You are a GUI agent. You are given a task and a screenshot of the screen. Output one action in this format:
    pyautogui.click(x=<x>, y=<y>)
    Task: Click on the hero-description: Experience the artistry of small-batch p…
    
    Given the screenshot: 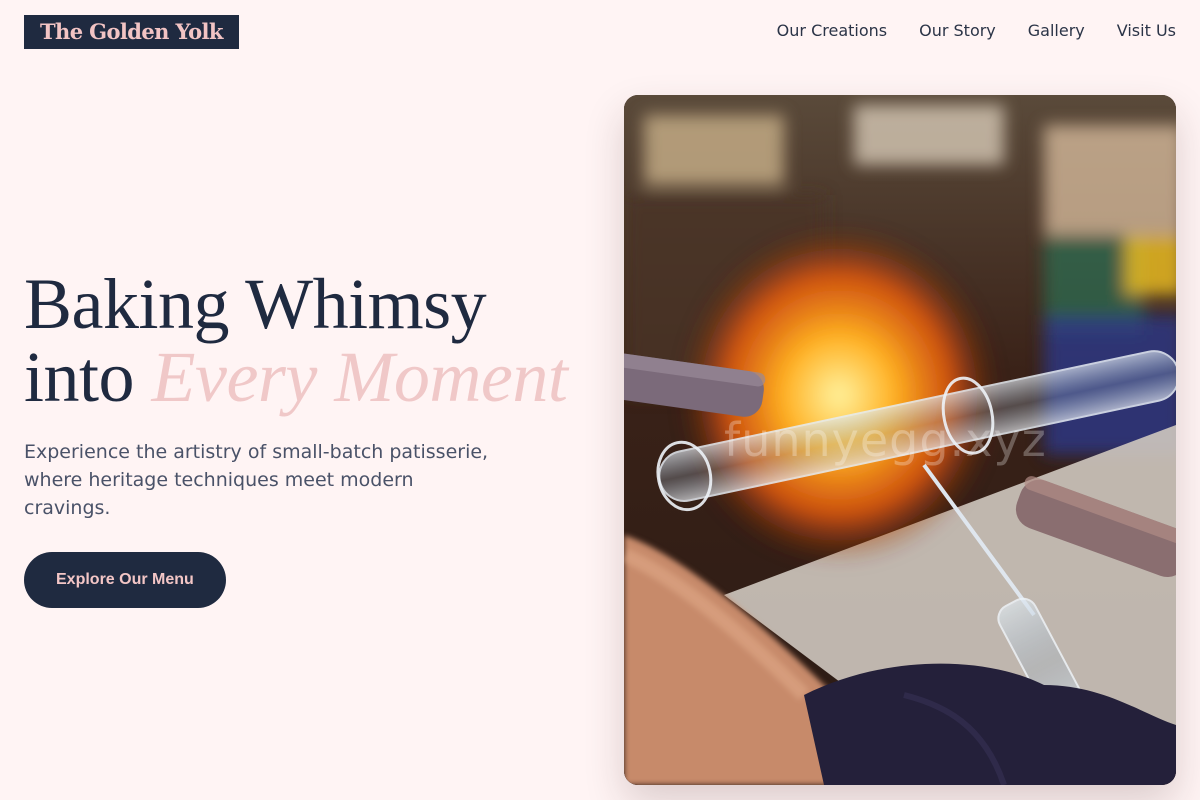 What is the action you would take?
    pyautogui.click(x=256, y=480)
    